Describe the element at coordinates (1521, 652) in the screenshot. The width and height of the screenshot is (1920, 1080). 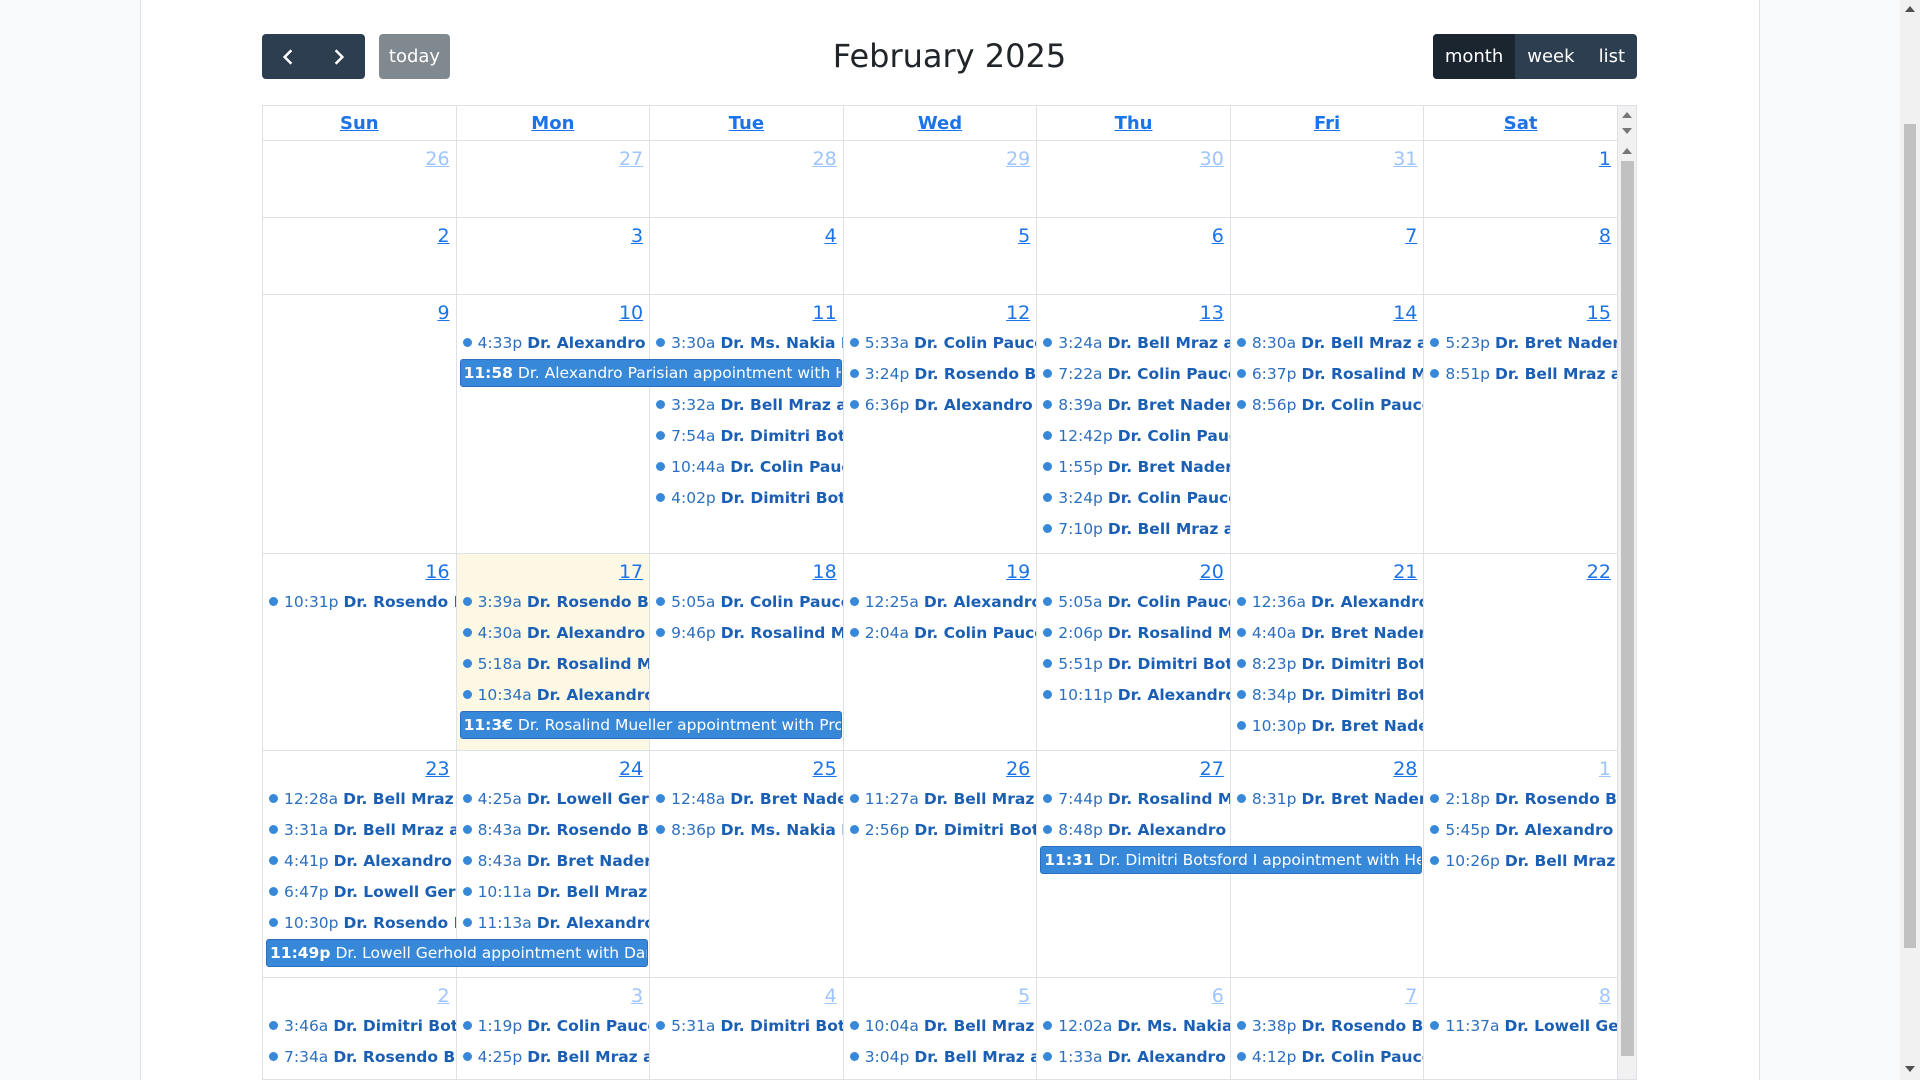
I see `day-cell: 22` at that location.